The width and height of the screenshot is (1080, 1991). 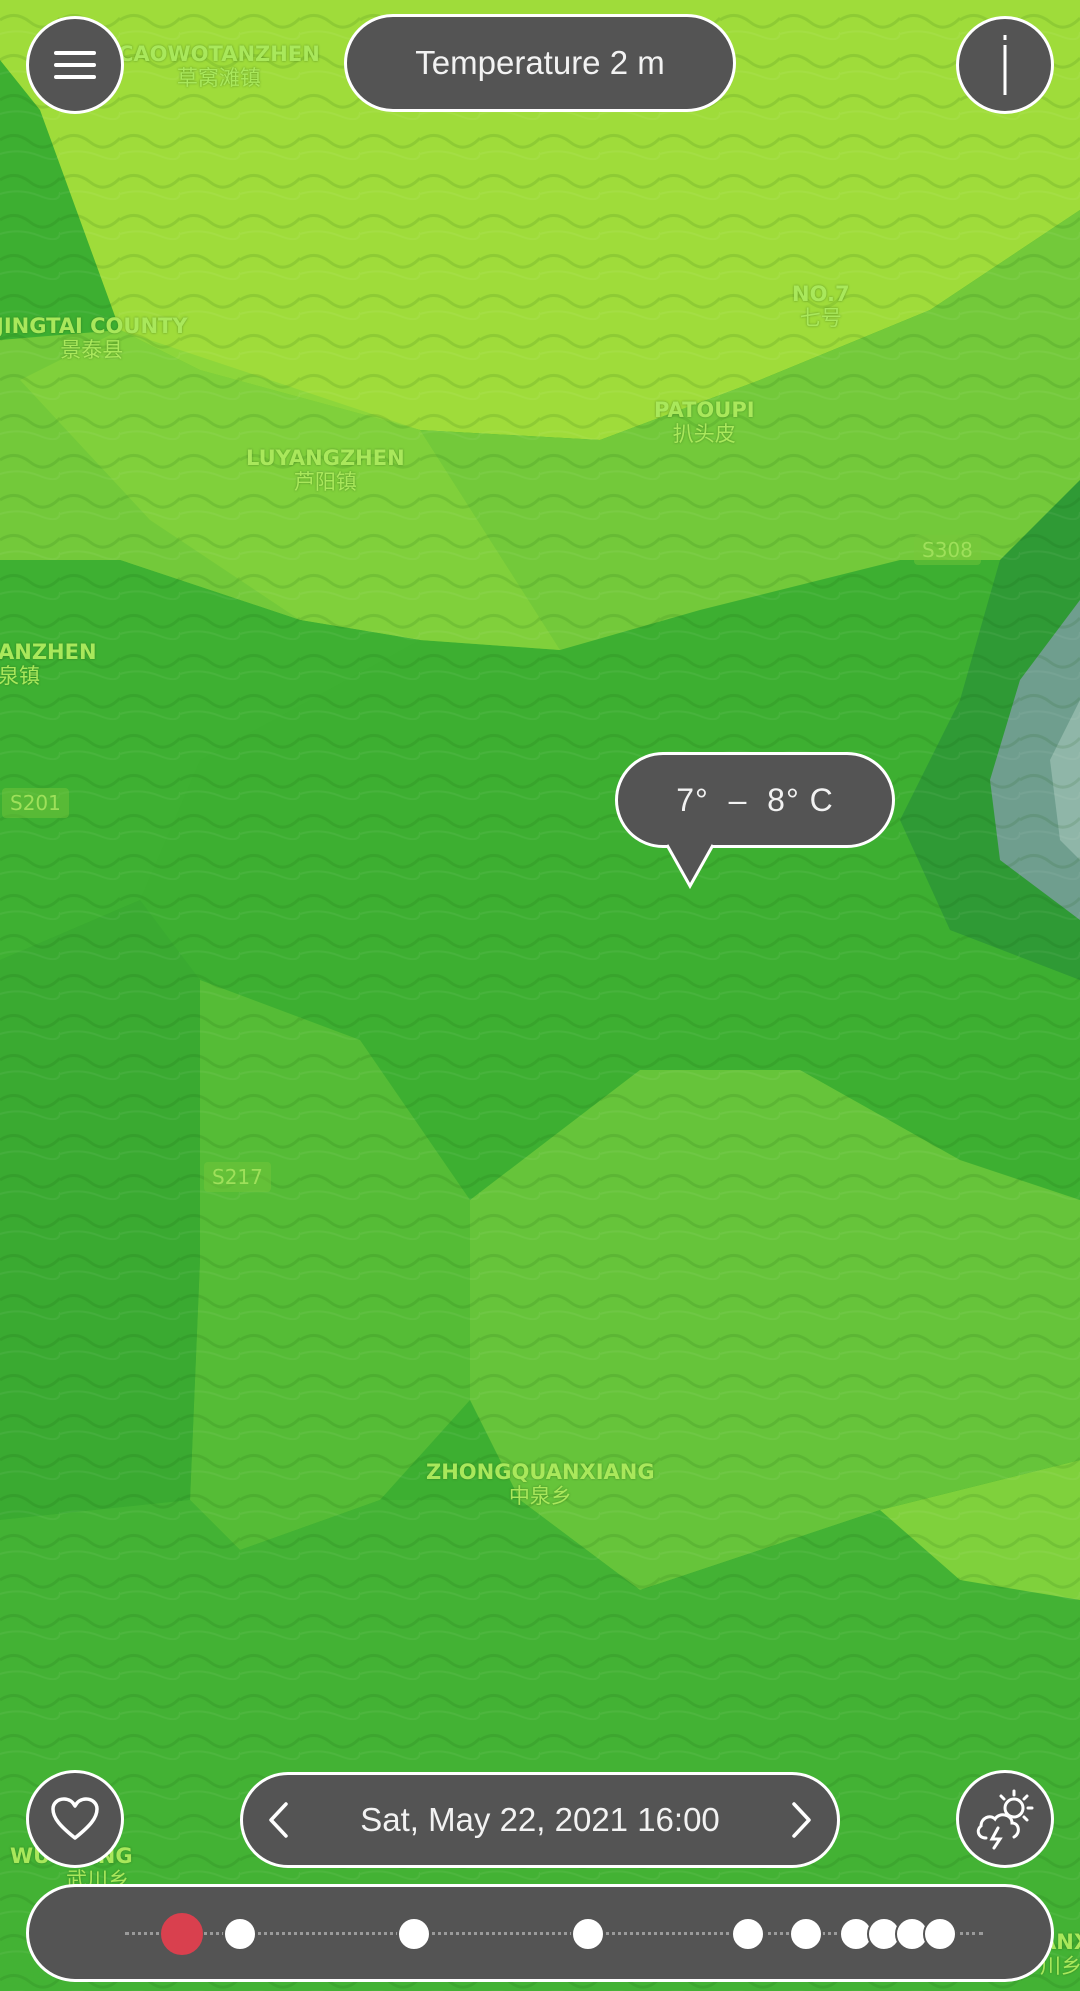 What do you see at coordinates (94, 326) in the screenshot?
I see `map-label-en: JINGTAI COUNTY` at bounding box center [94, 326].